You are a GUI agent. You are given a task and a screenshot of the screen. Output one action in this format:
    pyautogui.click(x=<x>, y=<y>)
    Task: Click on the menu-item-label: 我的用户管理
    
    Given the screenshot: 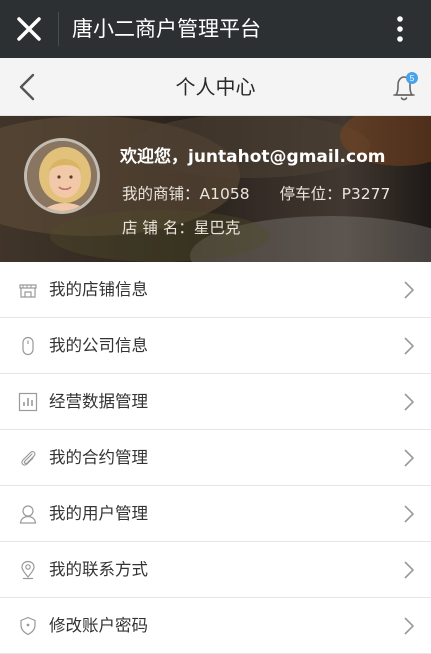 What is the action you would take?
    pyautogui.click(x=98, y=513)
    